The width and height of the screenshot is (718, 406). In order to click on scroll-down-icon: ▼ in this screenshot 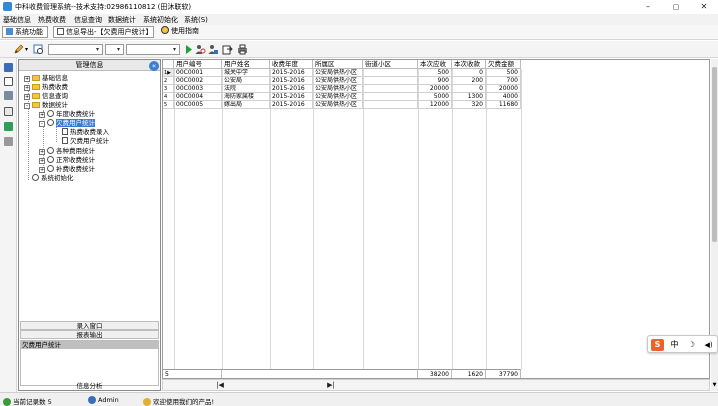, I will do `click(714, 385)`.